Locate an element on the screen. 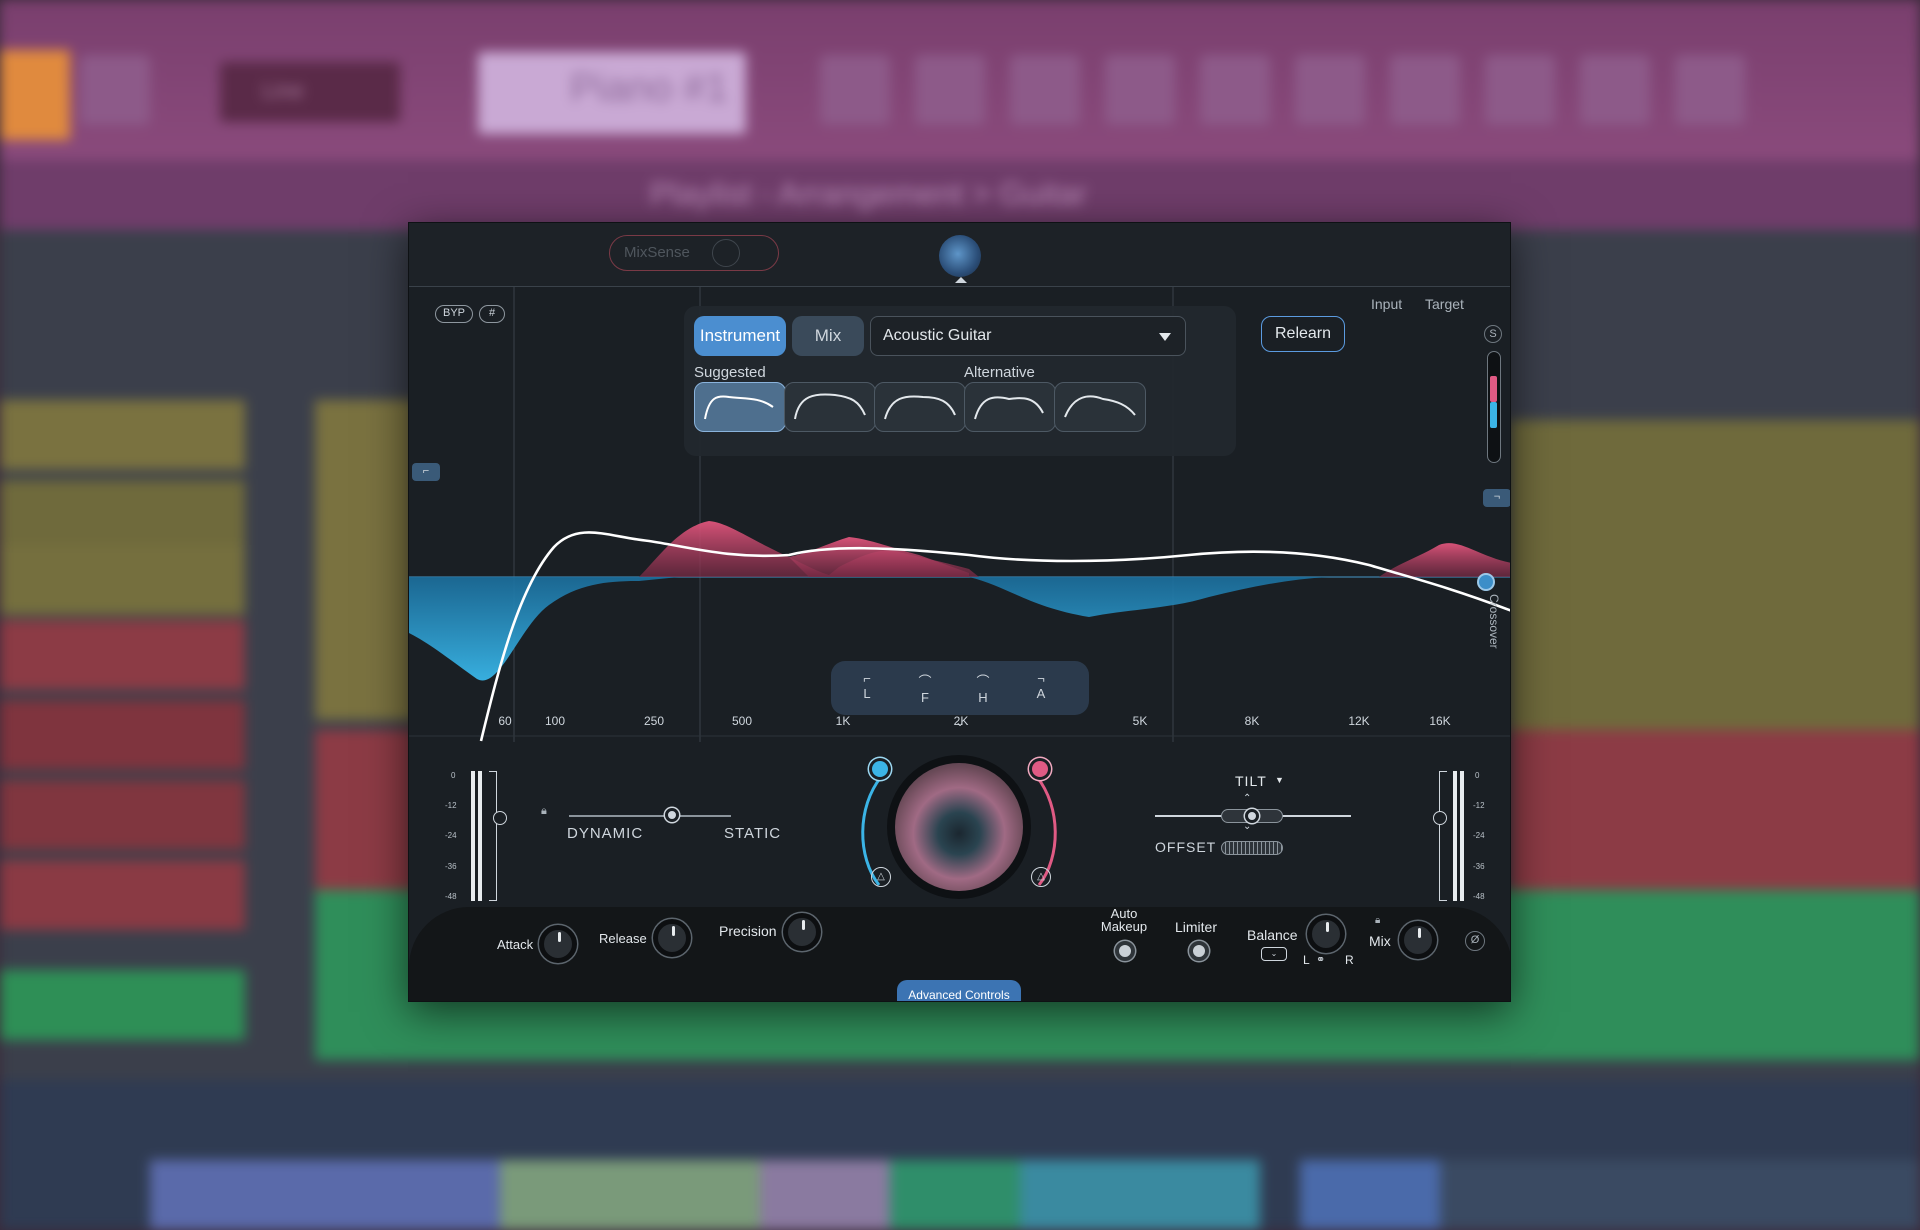  lock-icon: 🔒︎ is located at coordinates (544, 811).